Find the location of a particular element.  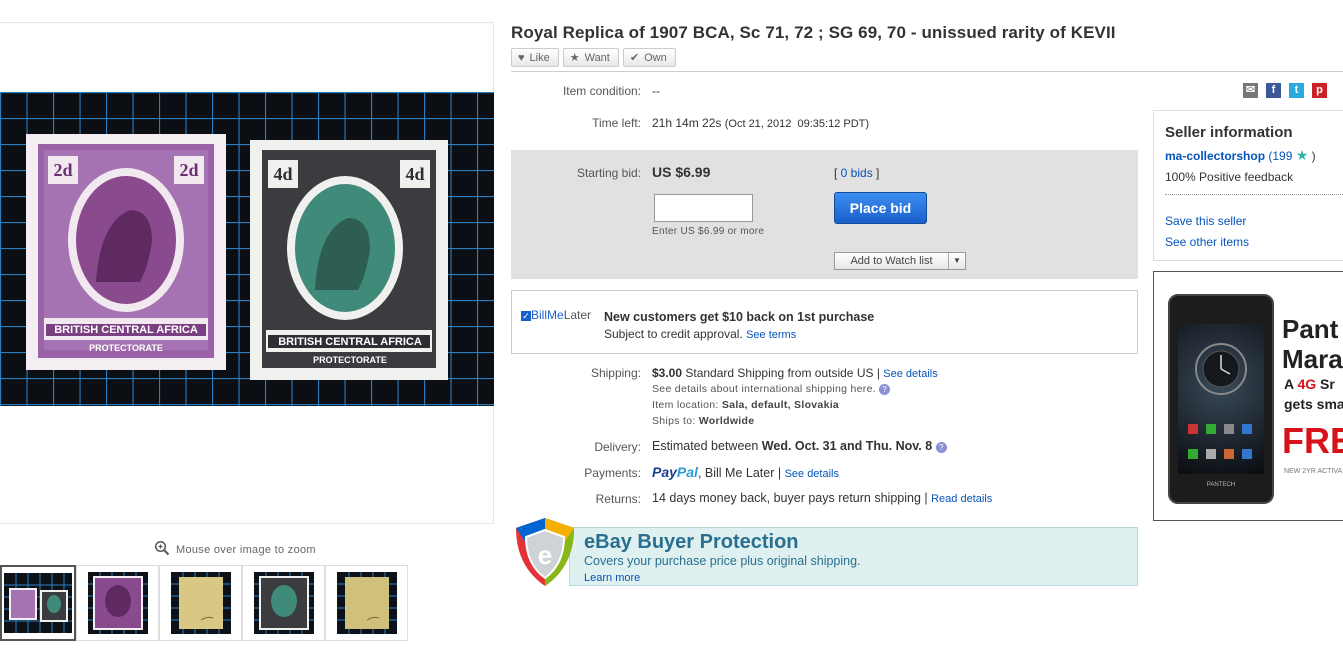

own-button: ✔ Own is located at coordinates (649, 57).